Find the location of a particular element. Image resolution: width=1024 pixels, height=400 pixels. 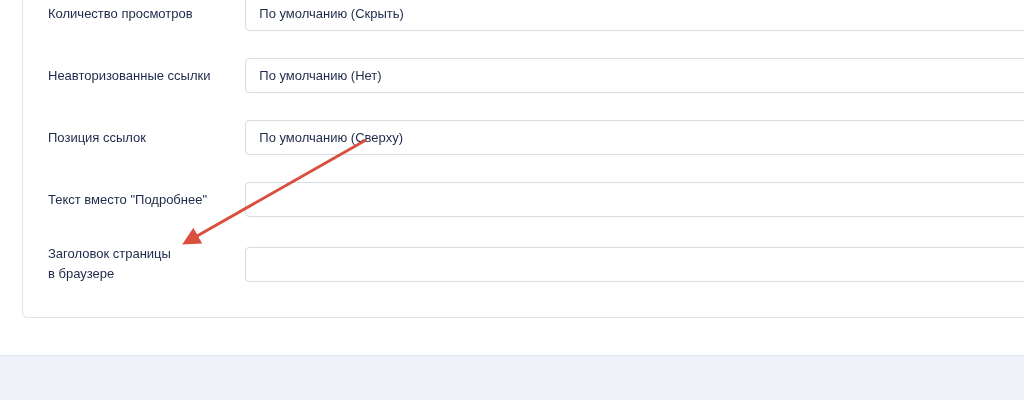

input-field: По умолчанию (Сверху) is located at coordinates (634, 137).